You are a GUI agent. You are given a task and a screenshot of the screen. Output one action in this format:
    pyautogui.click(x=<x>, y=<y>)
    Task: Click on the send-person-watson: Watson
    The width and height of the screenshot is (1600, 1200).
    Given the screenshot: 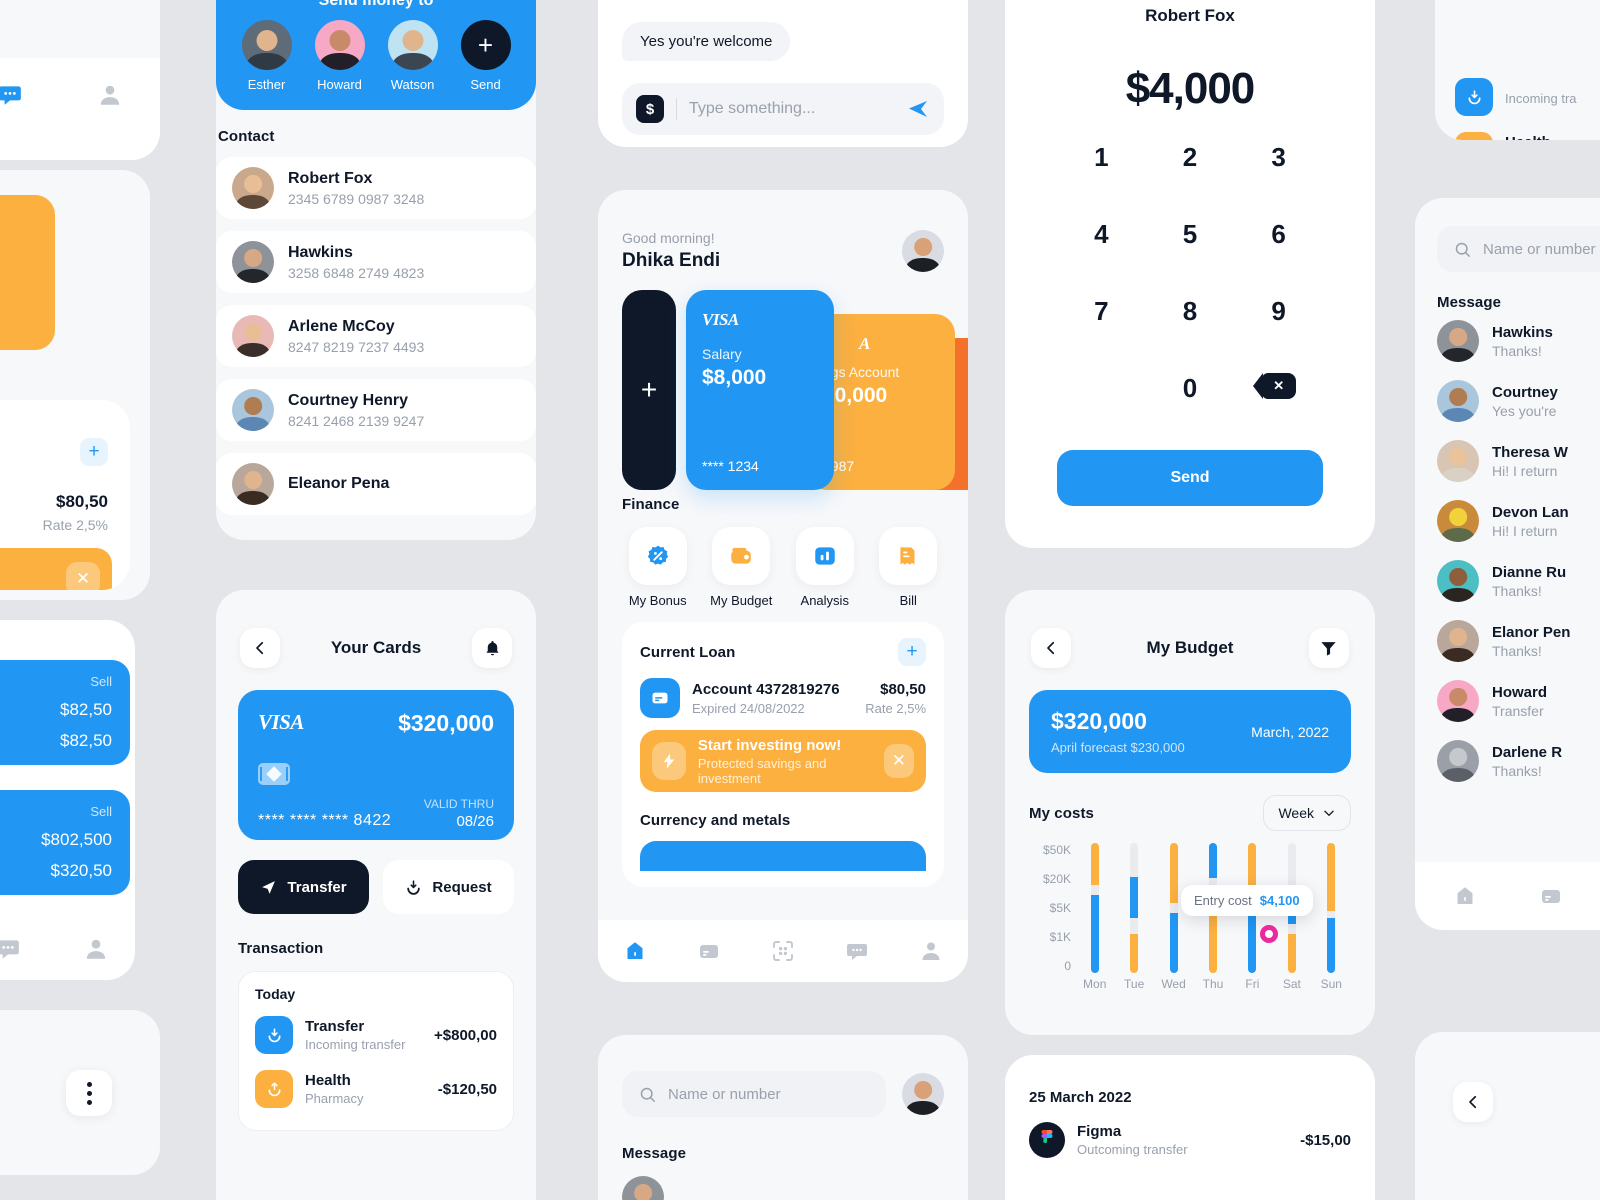 What is the action you would take?
    pyautogui.click(x=412, y=56)
    